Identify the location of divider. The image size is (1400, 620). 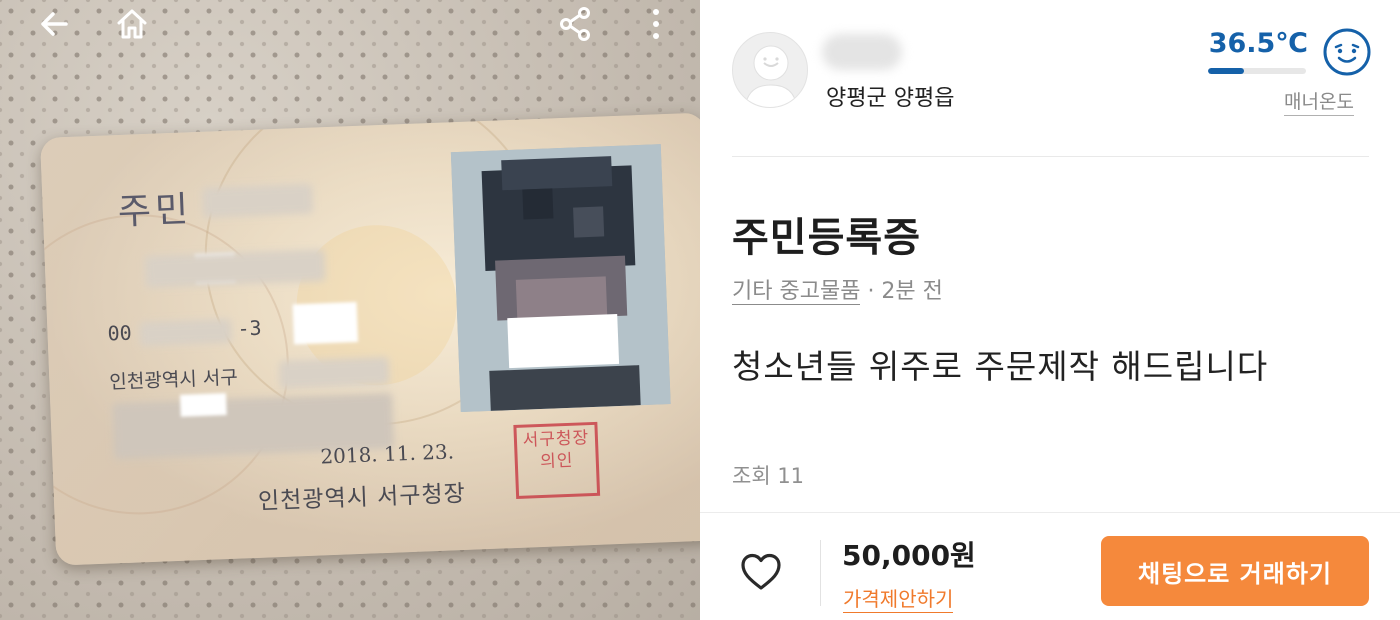
(1050, 156).